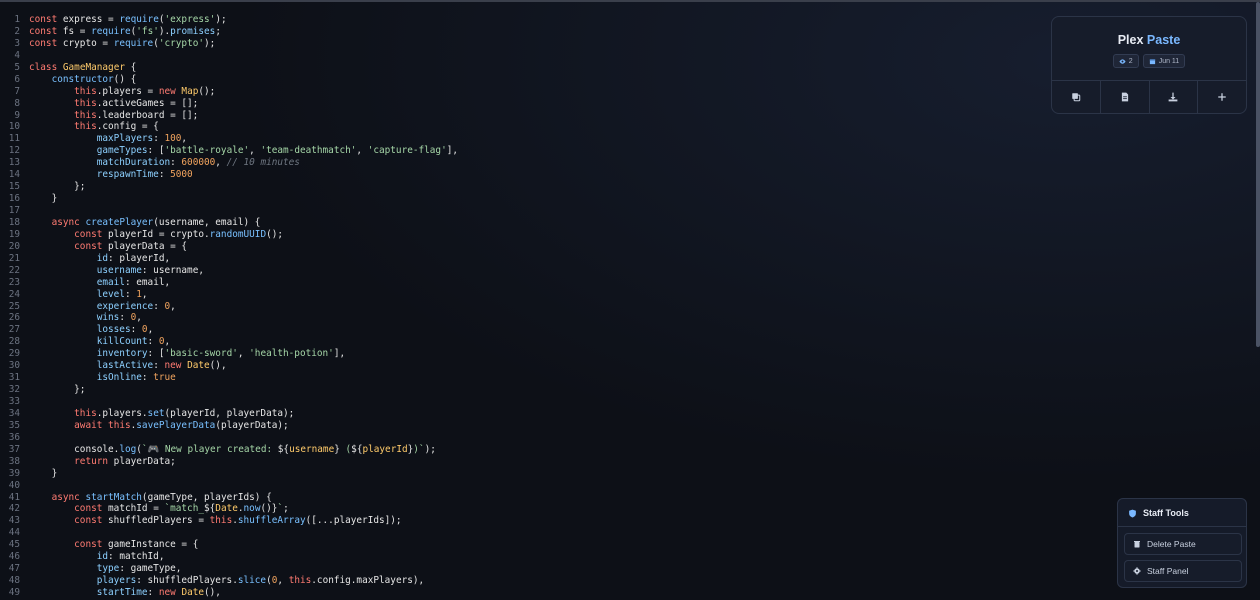 This screenshot has width=1260, height=600. What do you see at coordinates (14, 390) in the screenshot?
I see `line-number: 32` at bounding box center [14, 390].